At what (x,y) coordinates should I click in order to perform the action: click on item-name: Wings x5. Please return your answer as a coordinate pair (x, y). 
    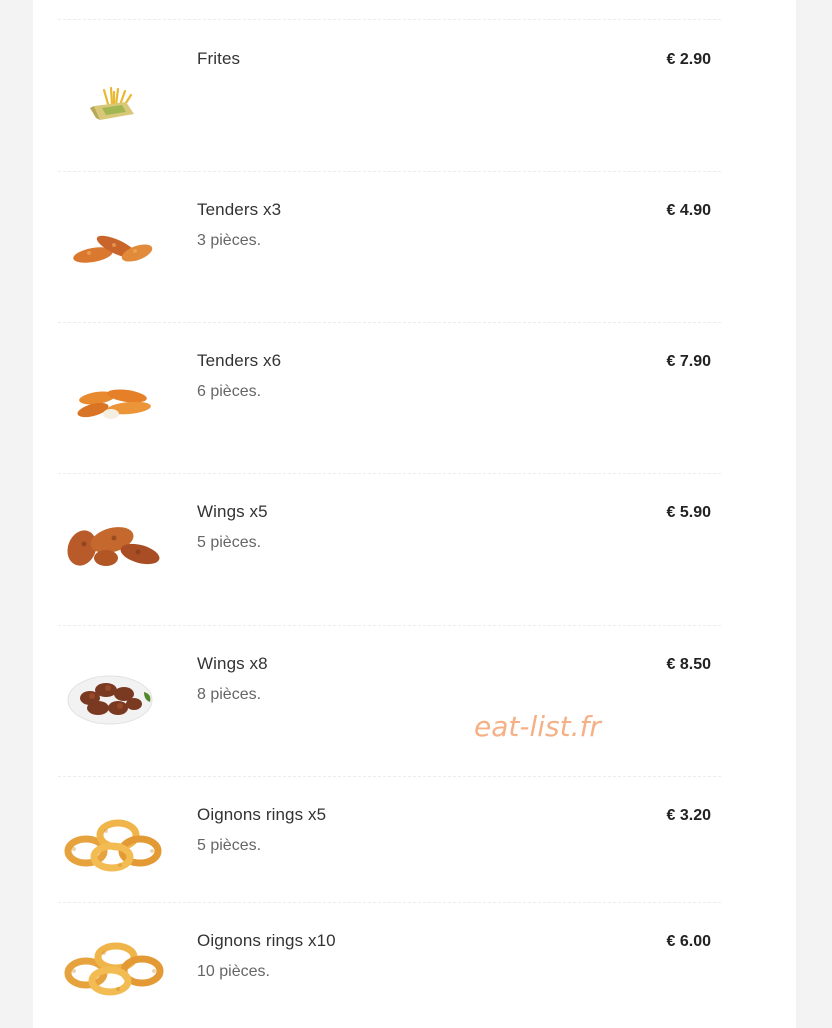
    Looking at the image, I should click on (232, 511).